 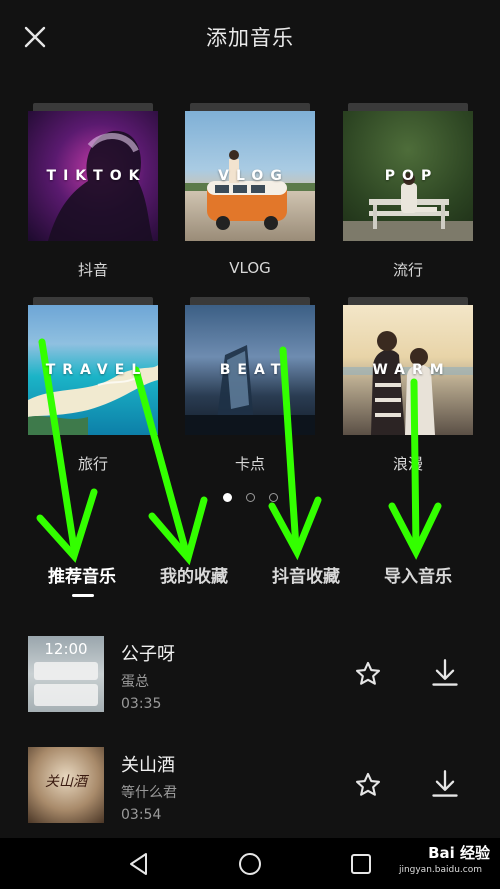 I want to click on category-cover: POP, so click(x=408, y=176).